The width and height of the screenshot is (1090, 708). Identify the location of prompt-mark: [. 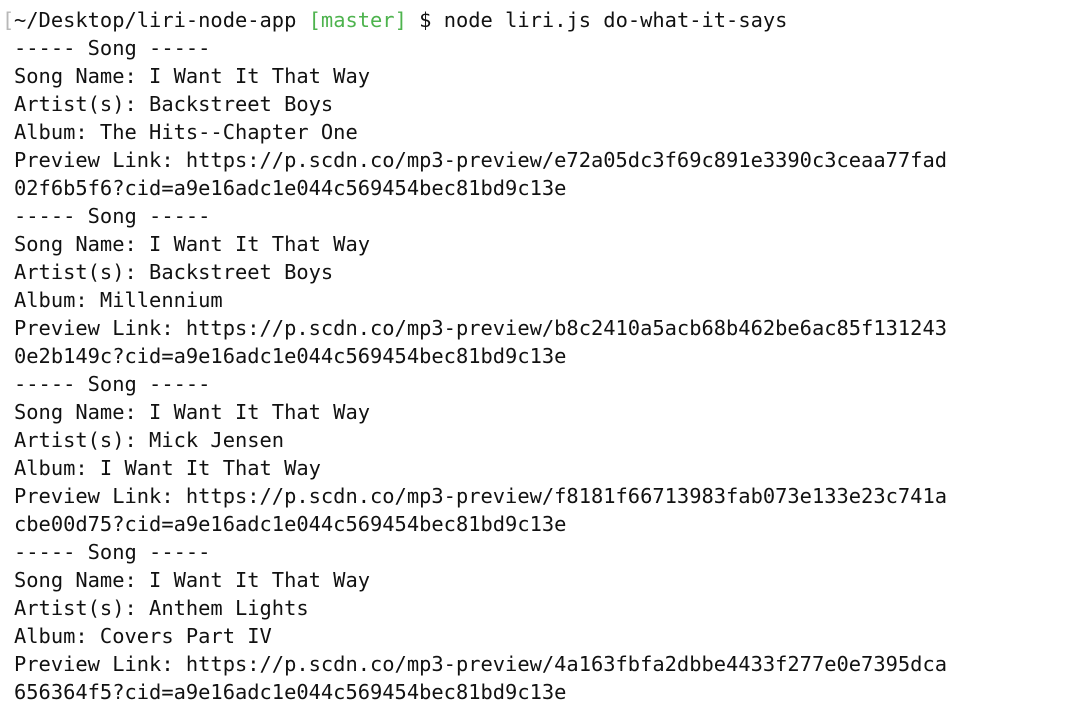
(8, 20).